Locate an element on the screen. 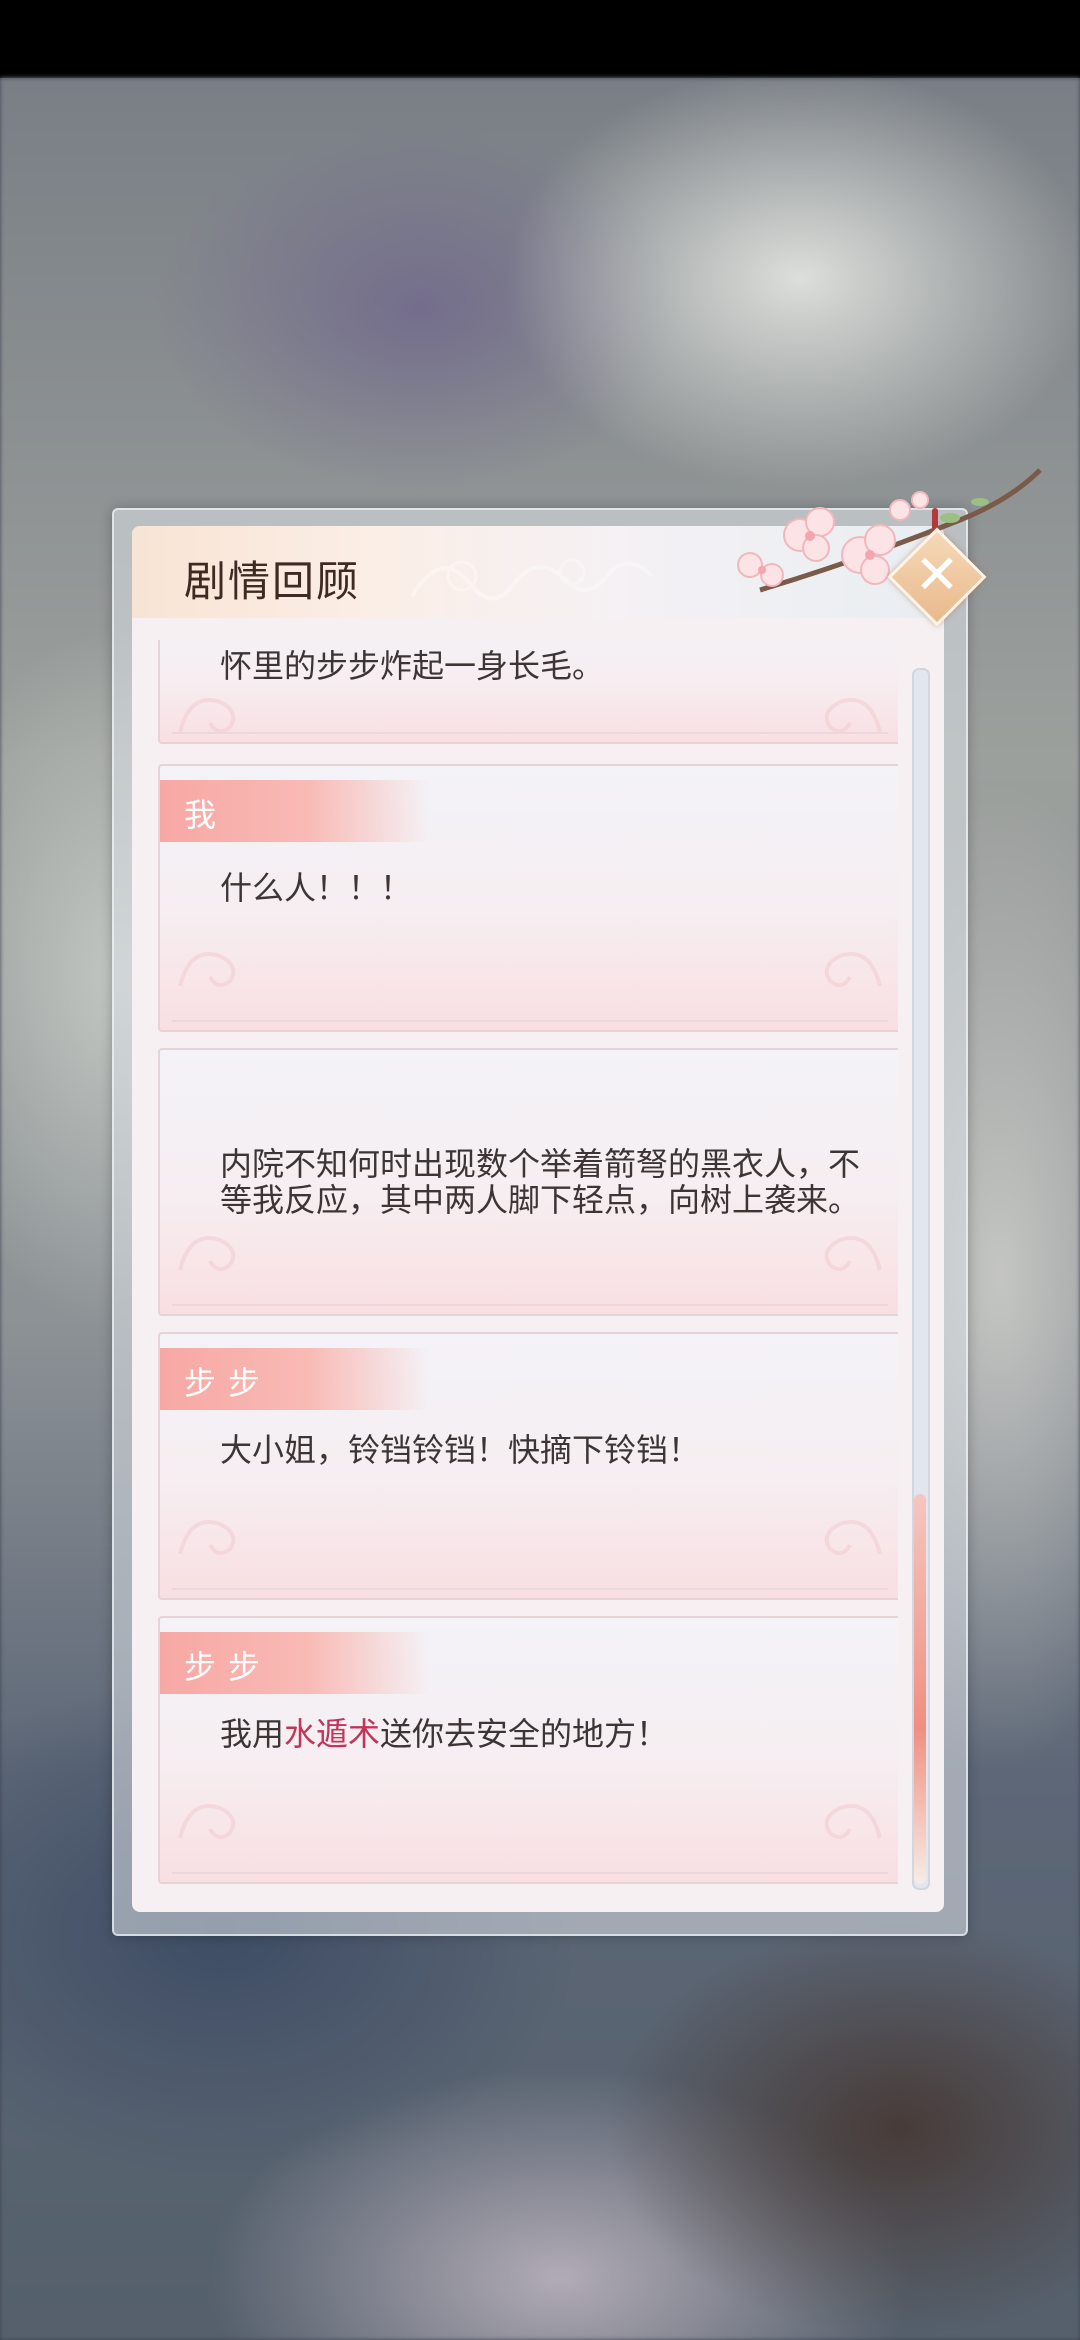 The width and height of the screenshot is (1080, 2340). log-entry-text: 内院不知何时出现数个举着箭弩的黑衣人，不等我反应，其中两人脚下轻点，向树上袭来。 is located at coordinates (540, 1182).